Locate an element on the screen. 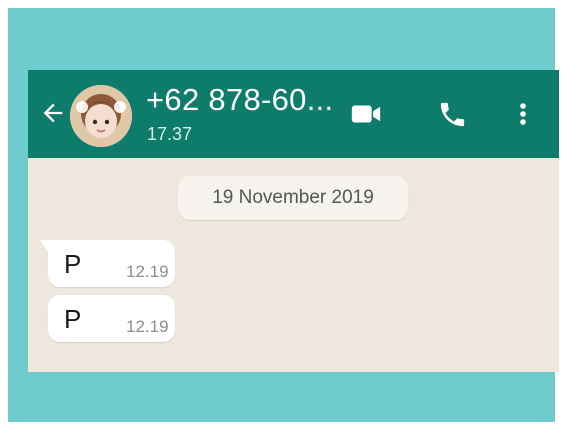 The width and height of the screenshot is (563, 430). bubble-tail is located at coordinates (44, 246).